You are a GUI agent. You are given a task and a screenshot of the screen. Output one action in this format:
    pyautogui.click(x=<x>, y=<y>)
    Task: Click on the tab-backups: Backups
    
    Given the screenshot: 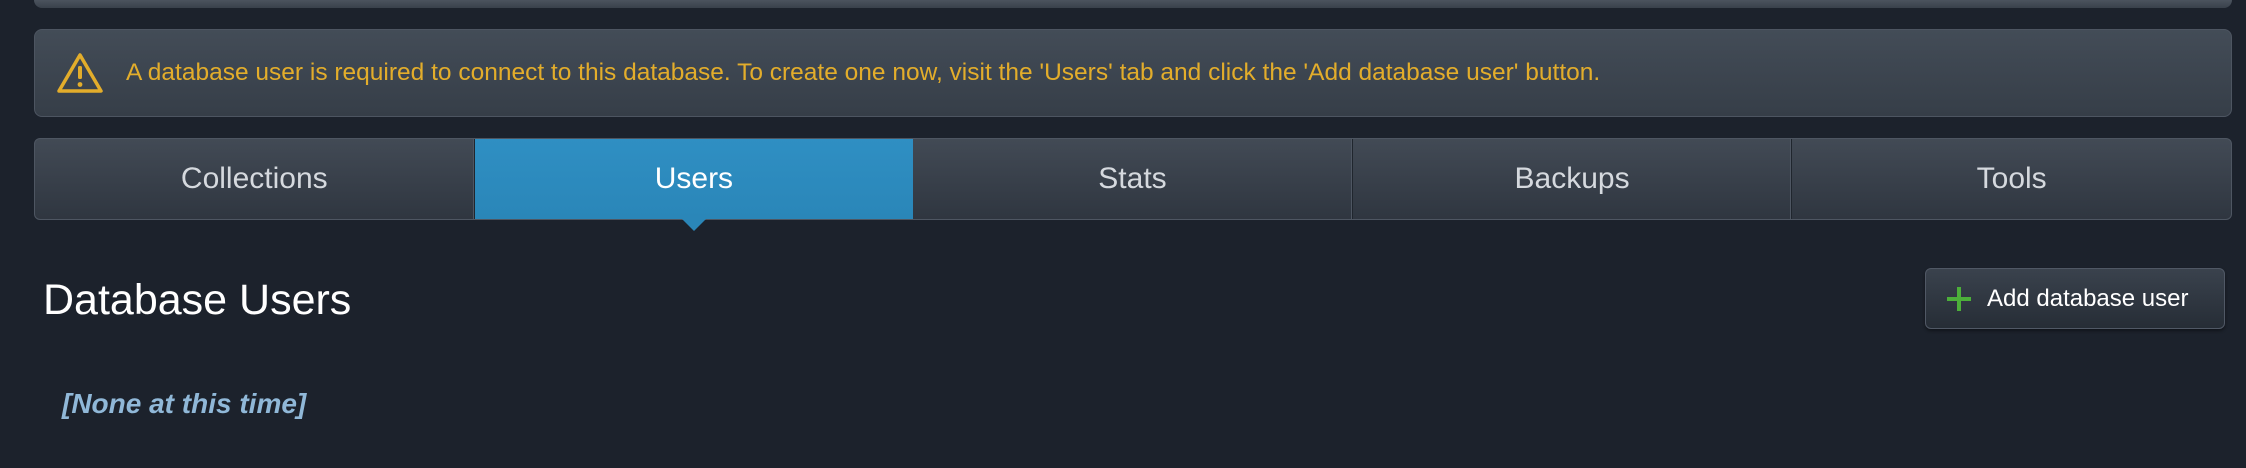 What is the action you would take?
    pyautogui.click(x=1573, y=179)
    